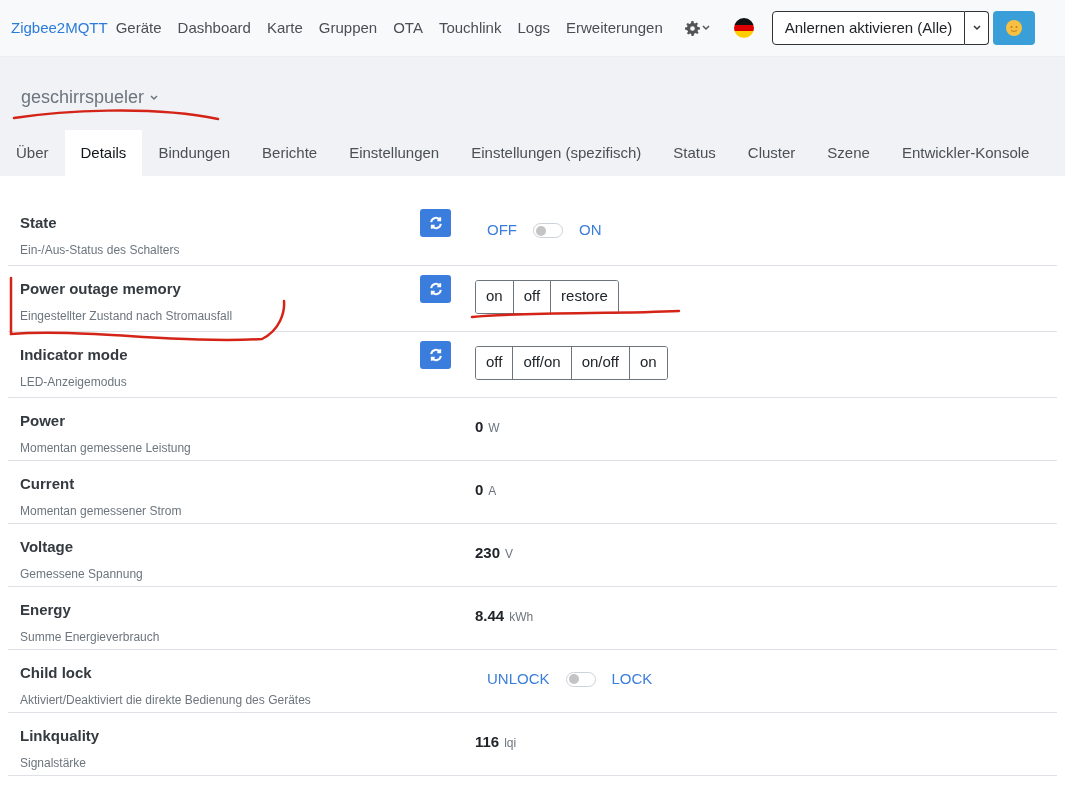  What do you see at coordinates (647, 362) in the screenshot?
I see `option-button: on` at bounding box center [647, 362].